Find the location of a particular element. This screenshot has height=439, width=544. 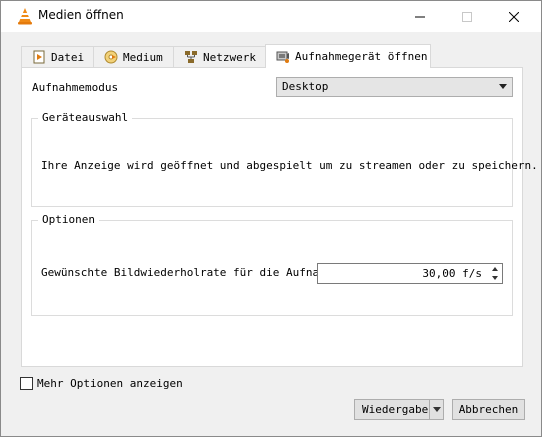

more-options-checkbox is located at coordinates (26, 383).